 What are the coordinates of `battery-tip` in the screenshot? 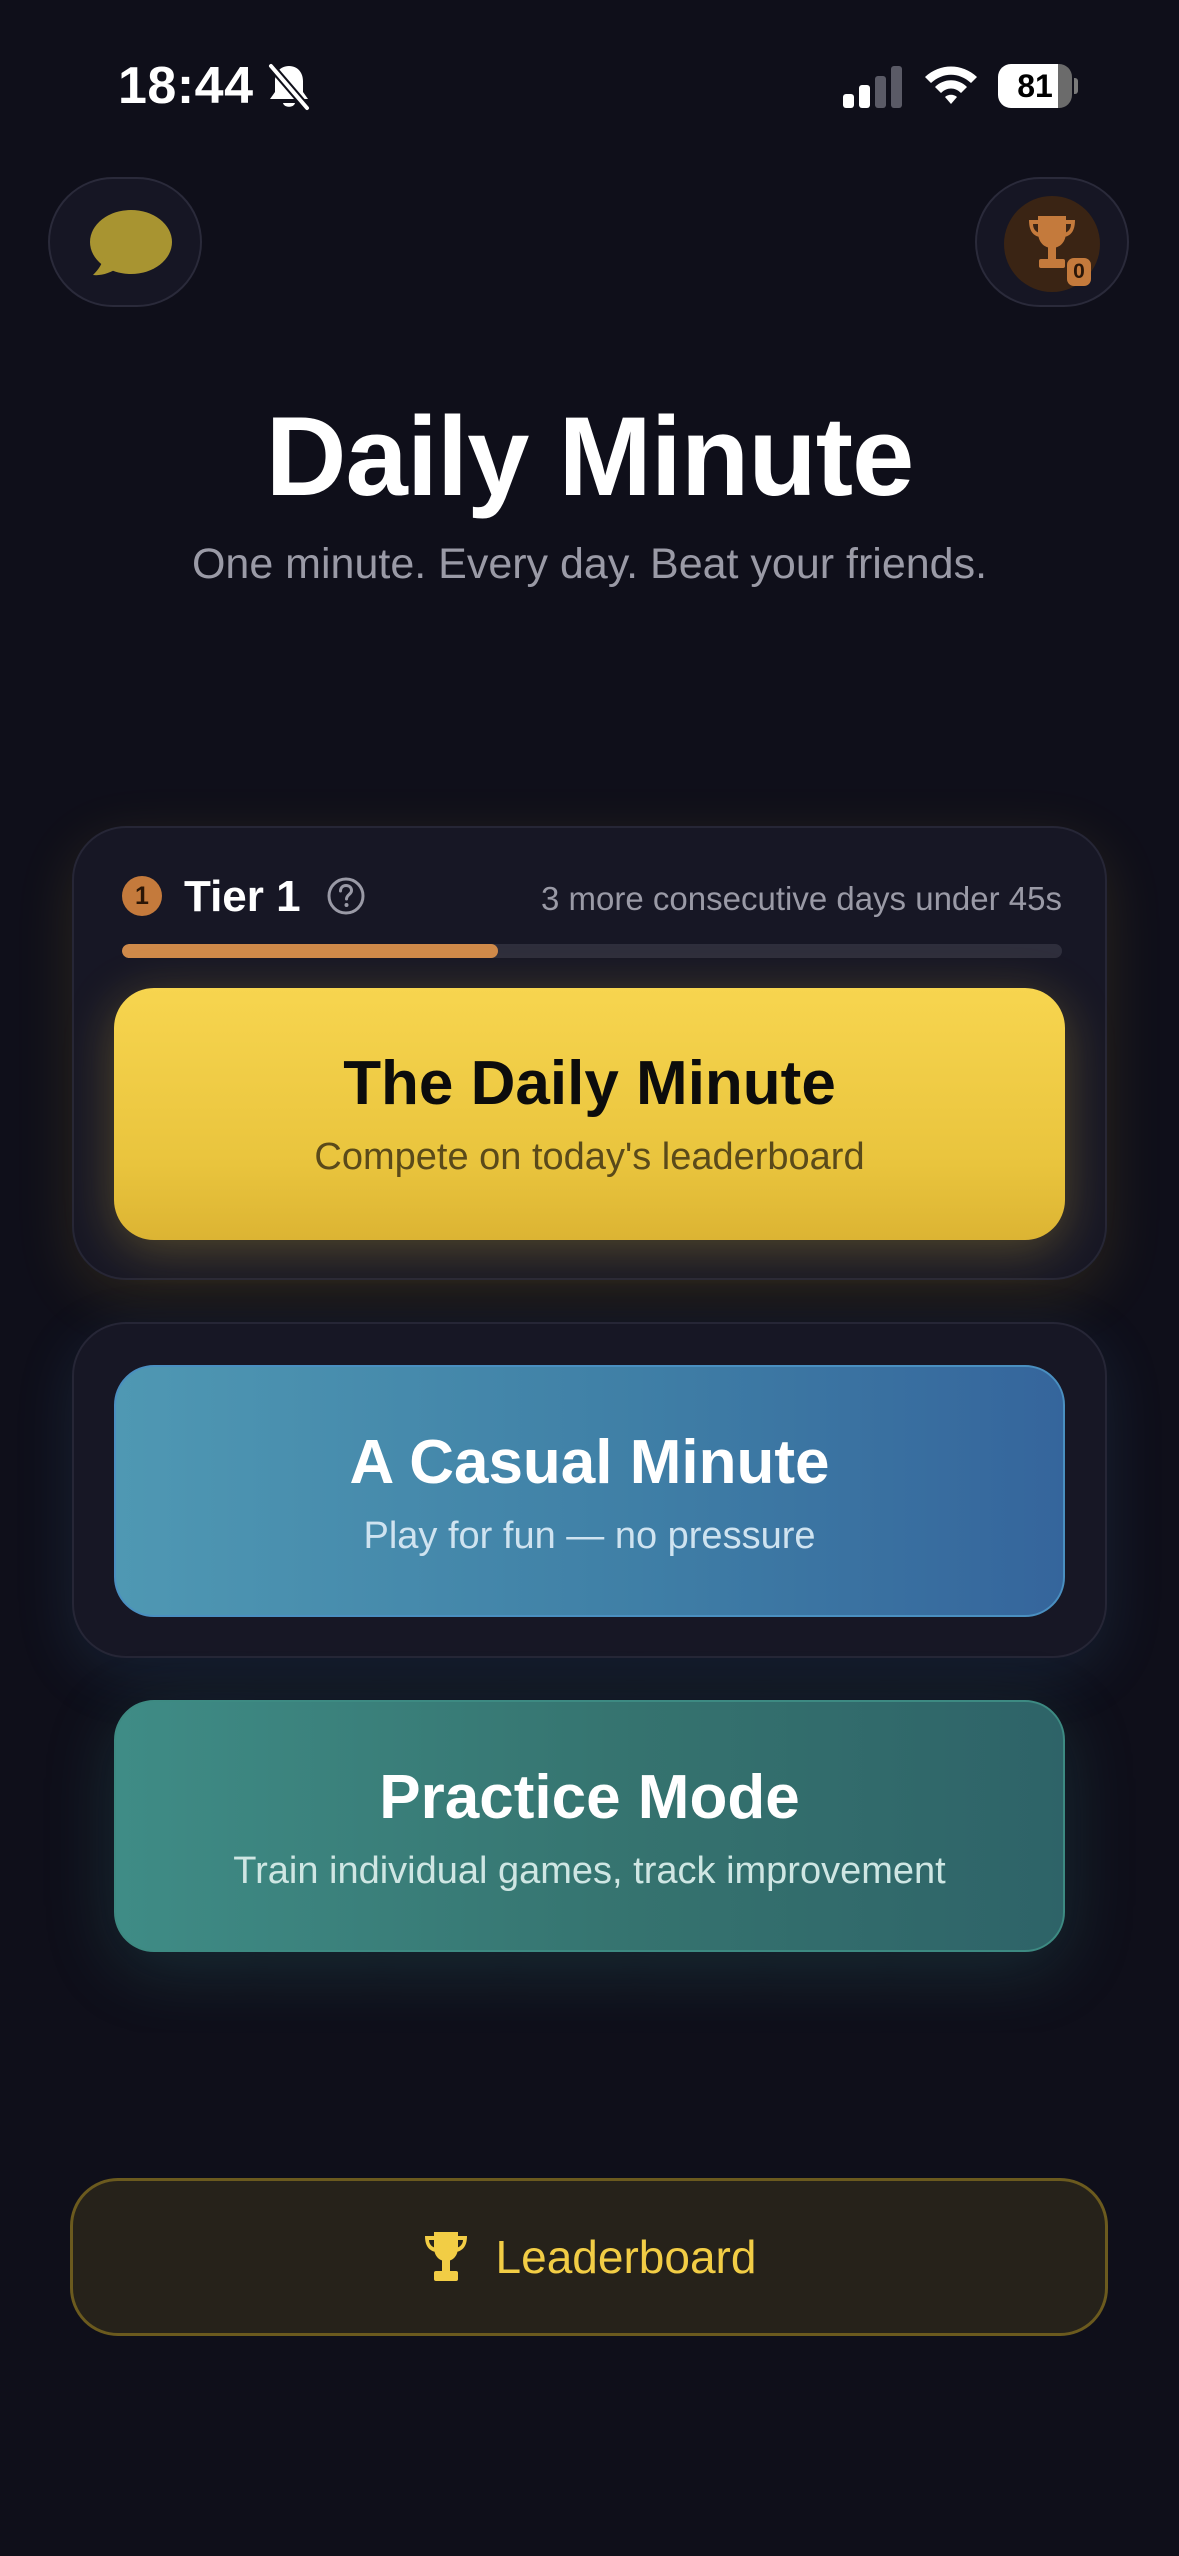 It's located at (1076, 86).